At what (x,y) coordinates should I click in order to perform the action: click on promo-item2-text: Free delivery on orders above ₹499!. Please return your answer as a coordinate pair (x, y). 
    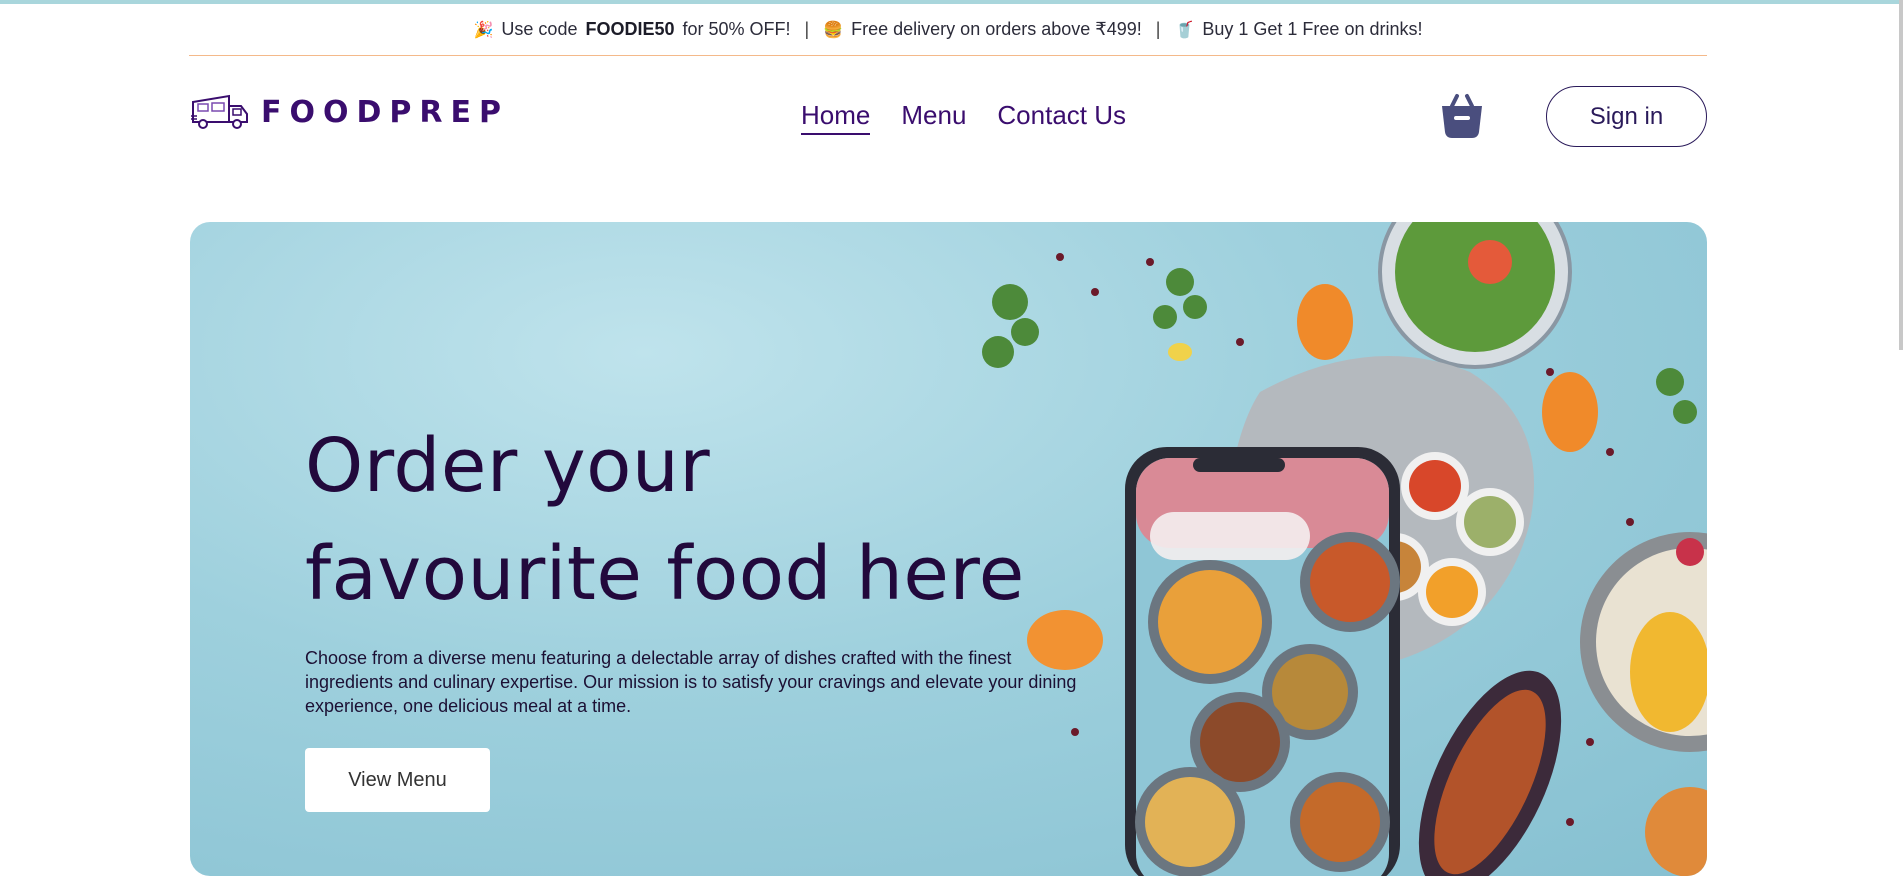
    Looking at the image, I should click on (996, 29).